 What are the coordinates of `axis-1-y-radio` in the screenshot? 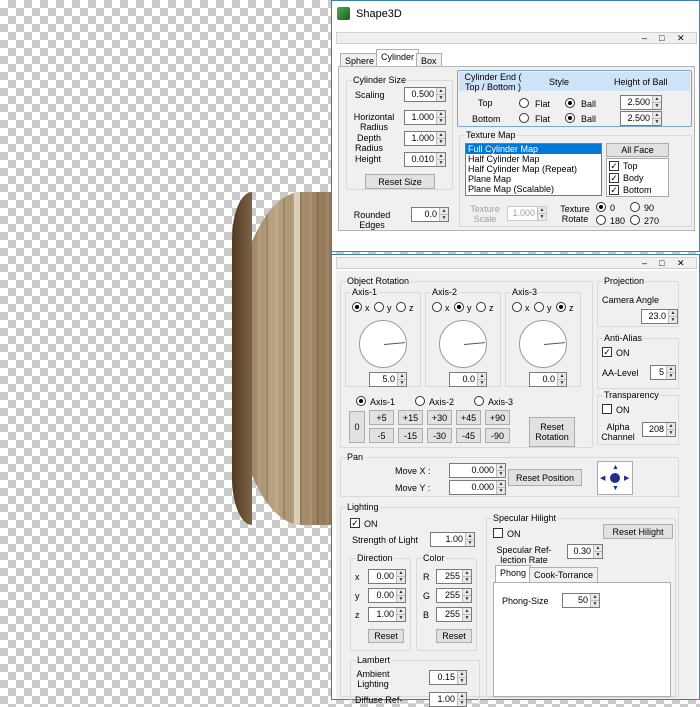 It's located at (379, 307).